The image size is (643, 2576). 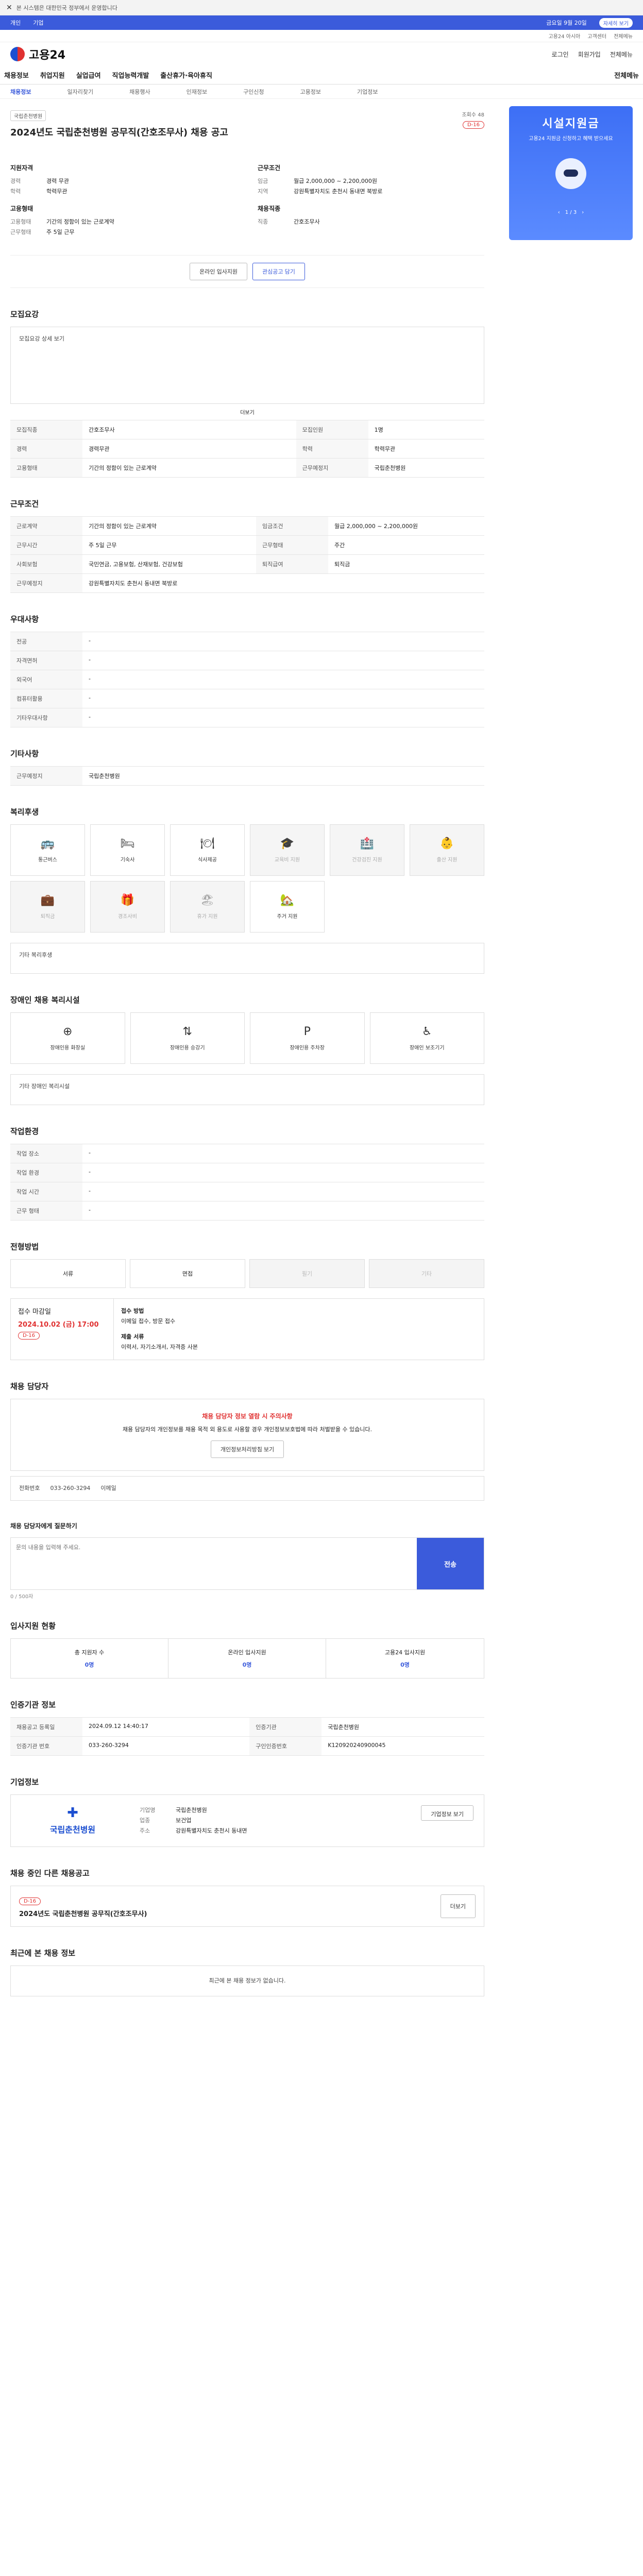 I want to click on close-icon: ✕, so click(x=9, y=8).